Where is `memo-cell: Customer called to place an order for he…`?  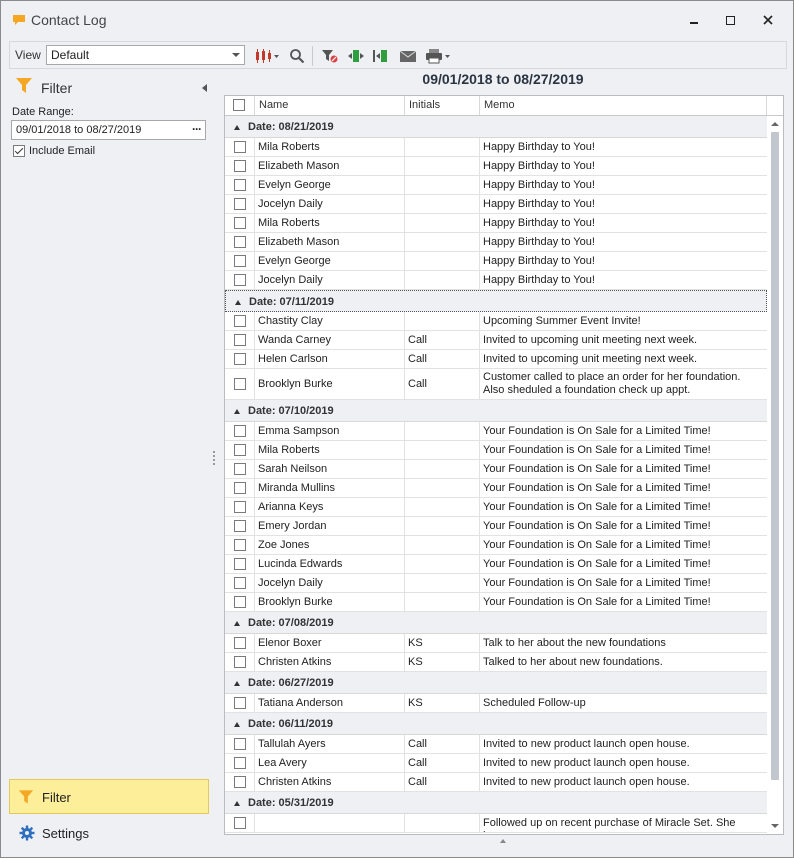
memo-cell: Customer called to place an order for he… is located at coordinates (623, 384).